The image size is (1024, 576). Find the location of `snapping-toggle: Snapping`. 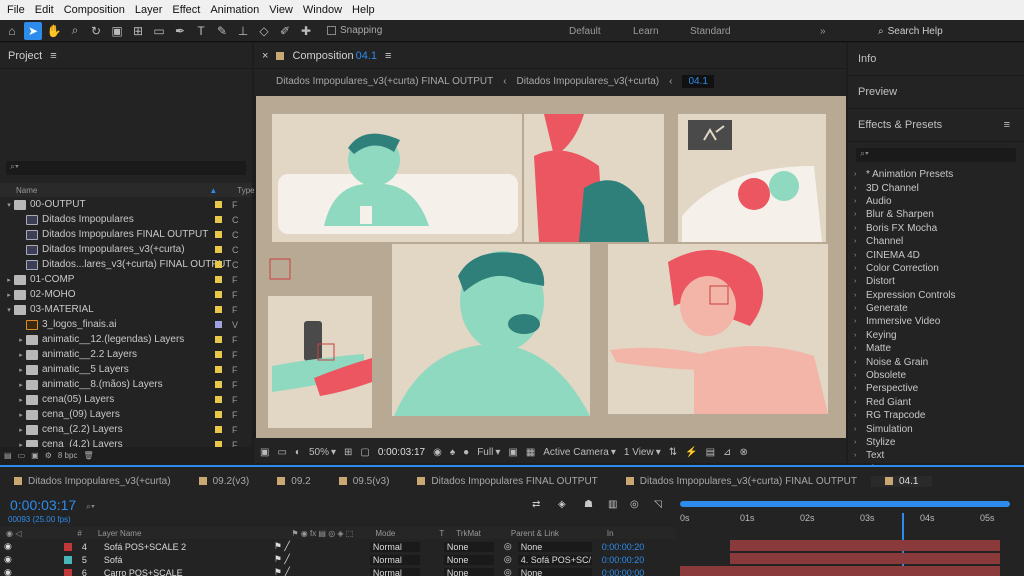

snapping-toggle: Snapping is located at coordinates (354, 30).